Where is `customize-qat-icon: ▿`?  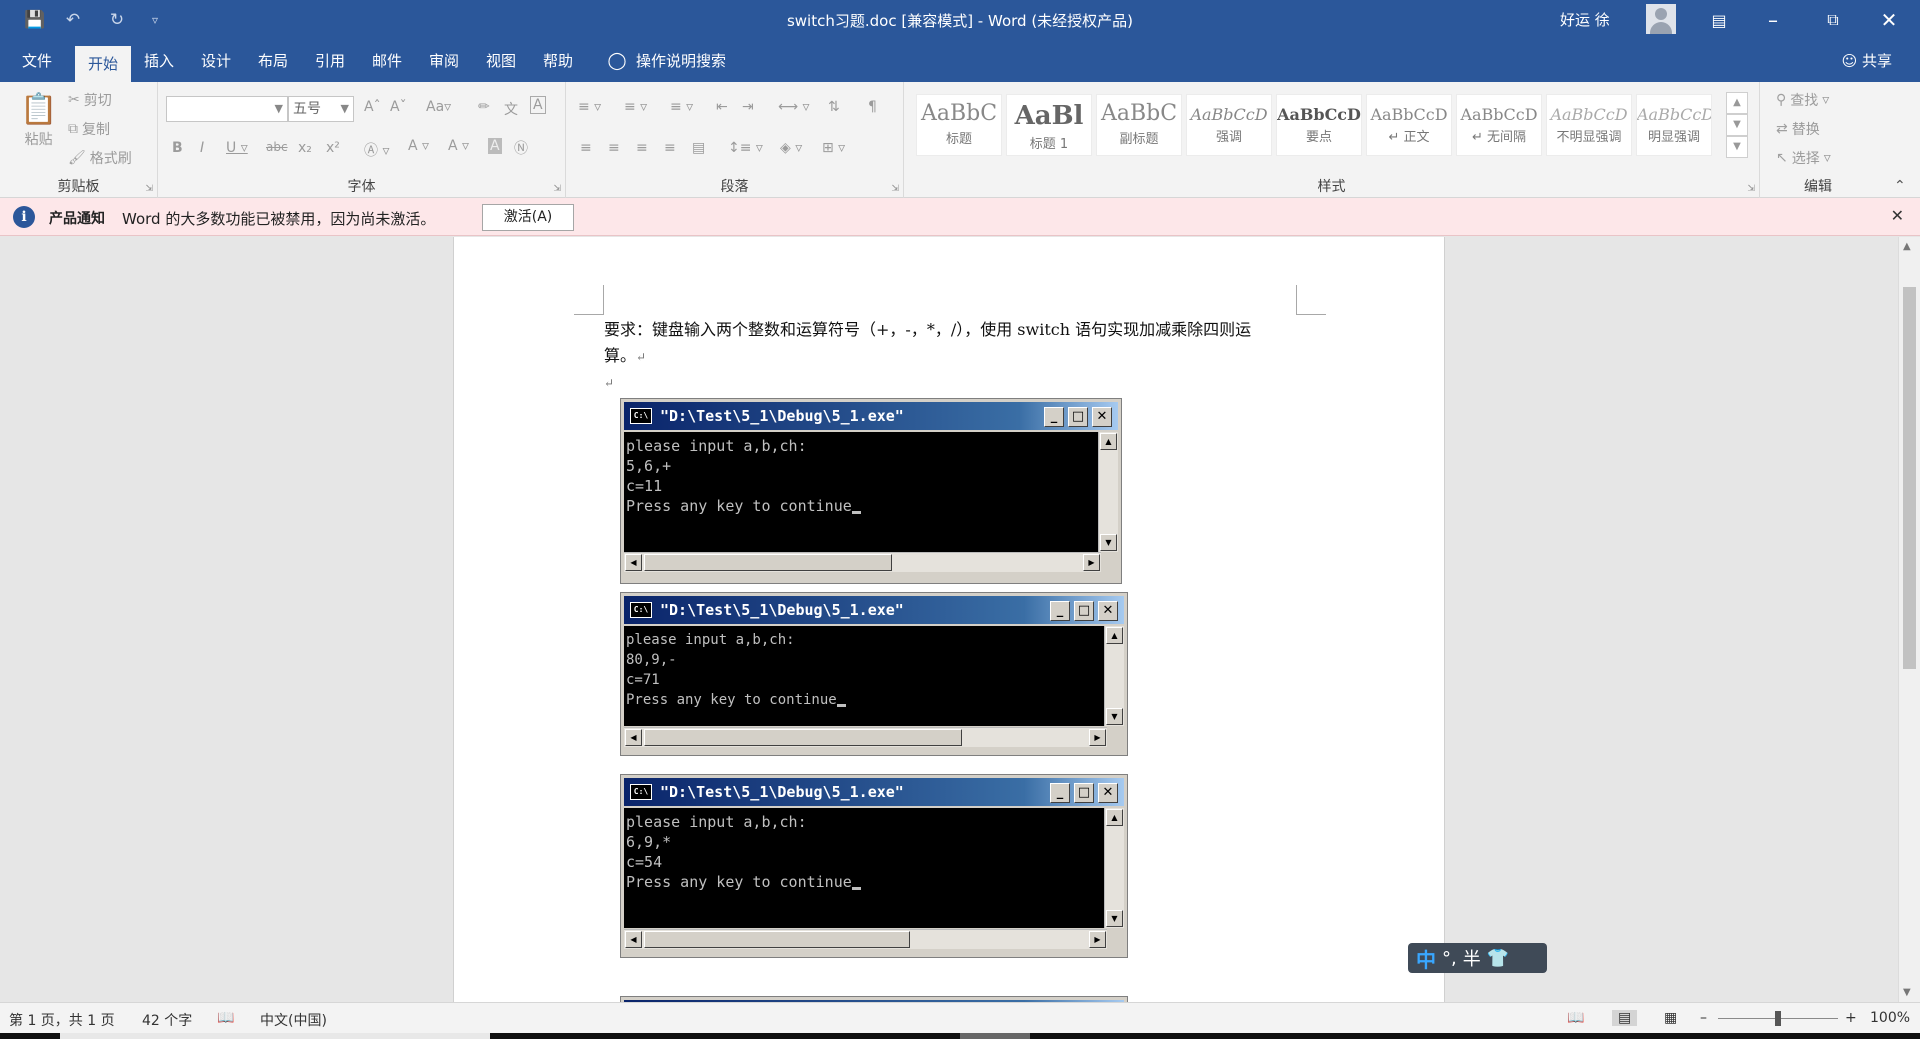
customize-qat-icon: ▿ is located at coordinates (155, 20).